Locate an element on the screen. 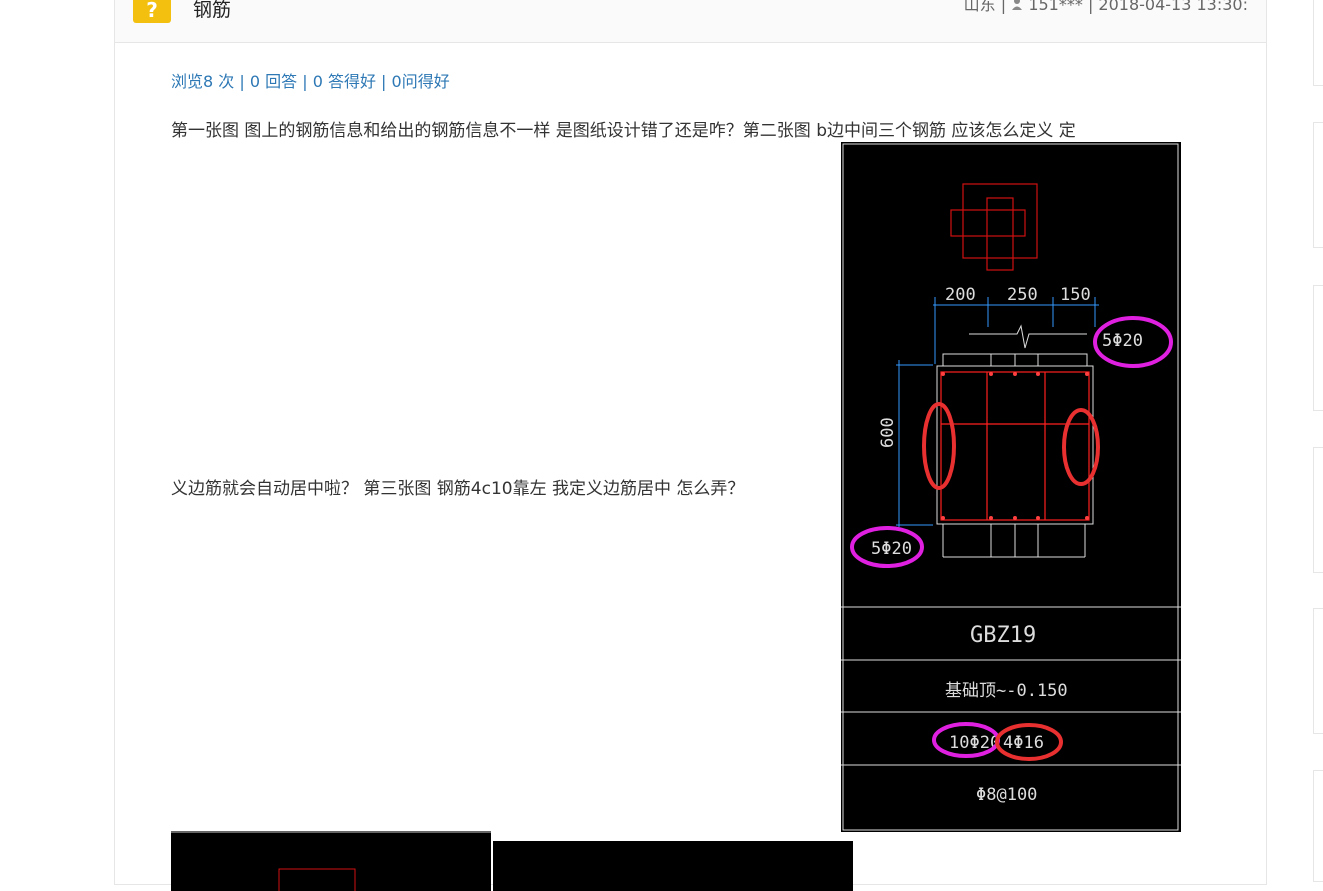 This screenshot has height=891, width=1323. attachment-images is located at coordinates (512, 861).